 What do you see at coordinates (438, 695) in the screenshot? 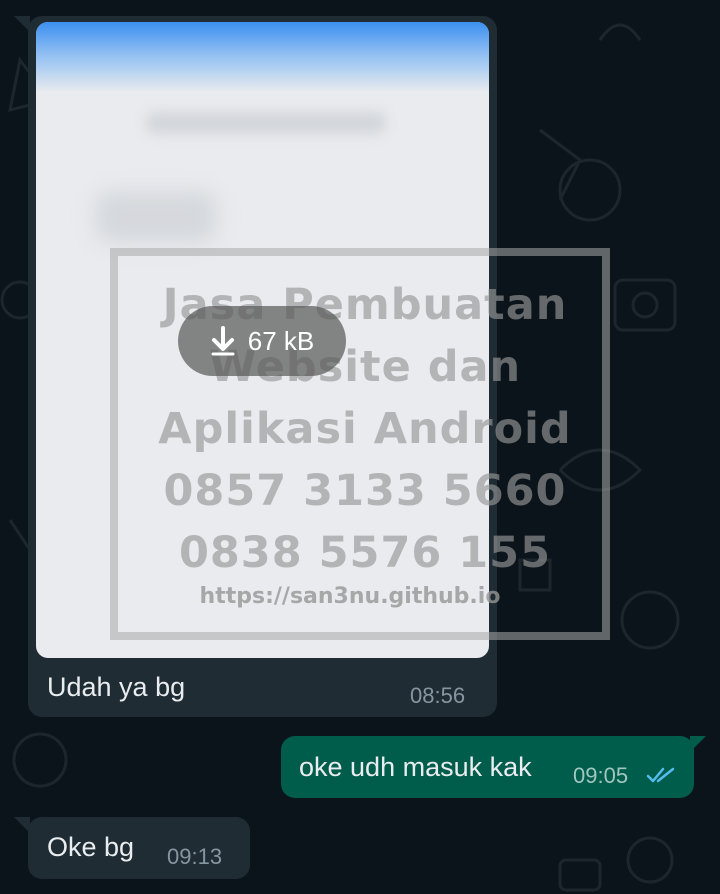
I see `message-time: 08:56` at bounding box center [438, 695].